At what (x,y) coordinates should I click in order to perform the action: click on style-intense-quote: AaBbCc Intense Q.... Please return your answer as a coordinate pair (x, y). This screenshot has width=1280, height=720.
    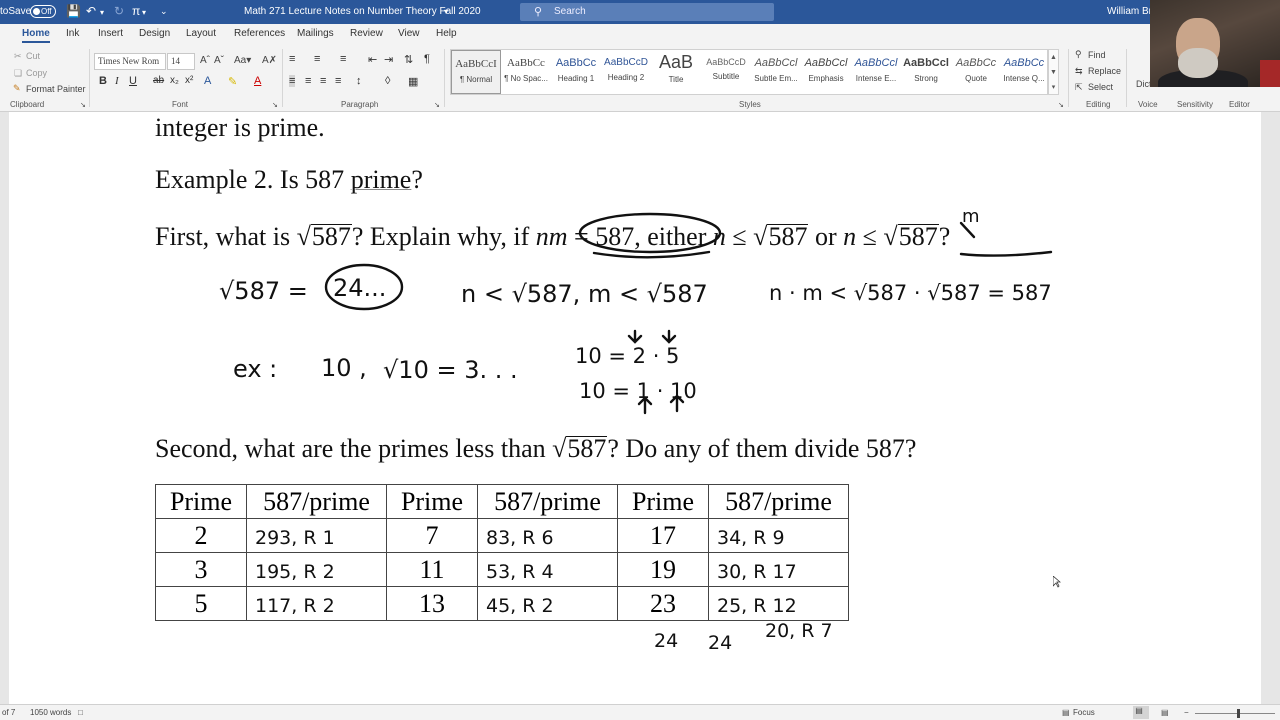
    Looking at the image, I should click on (1024, 72).